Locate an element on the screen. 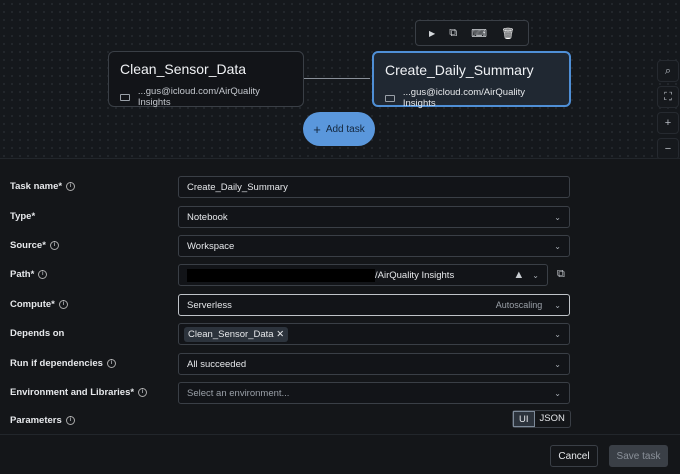  dependency-edge is located at coordinates (337, 78).